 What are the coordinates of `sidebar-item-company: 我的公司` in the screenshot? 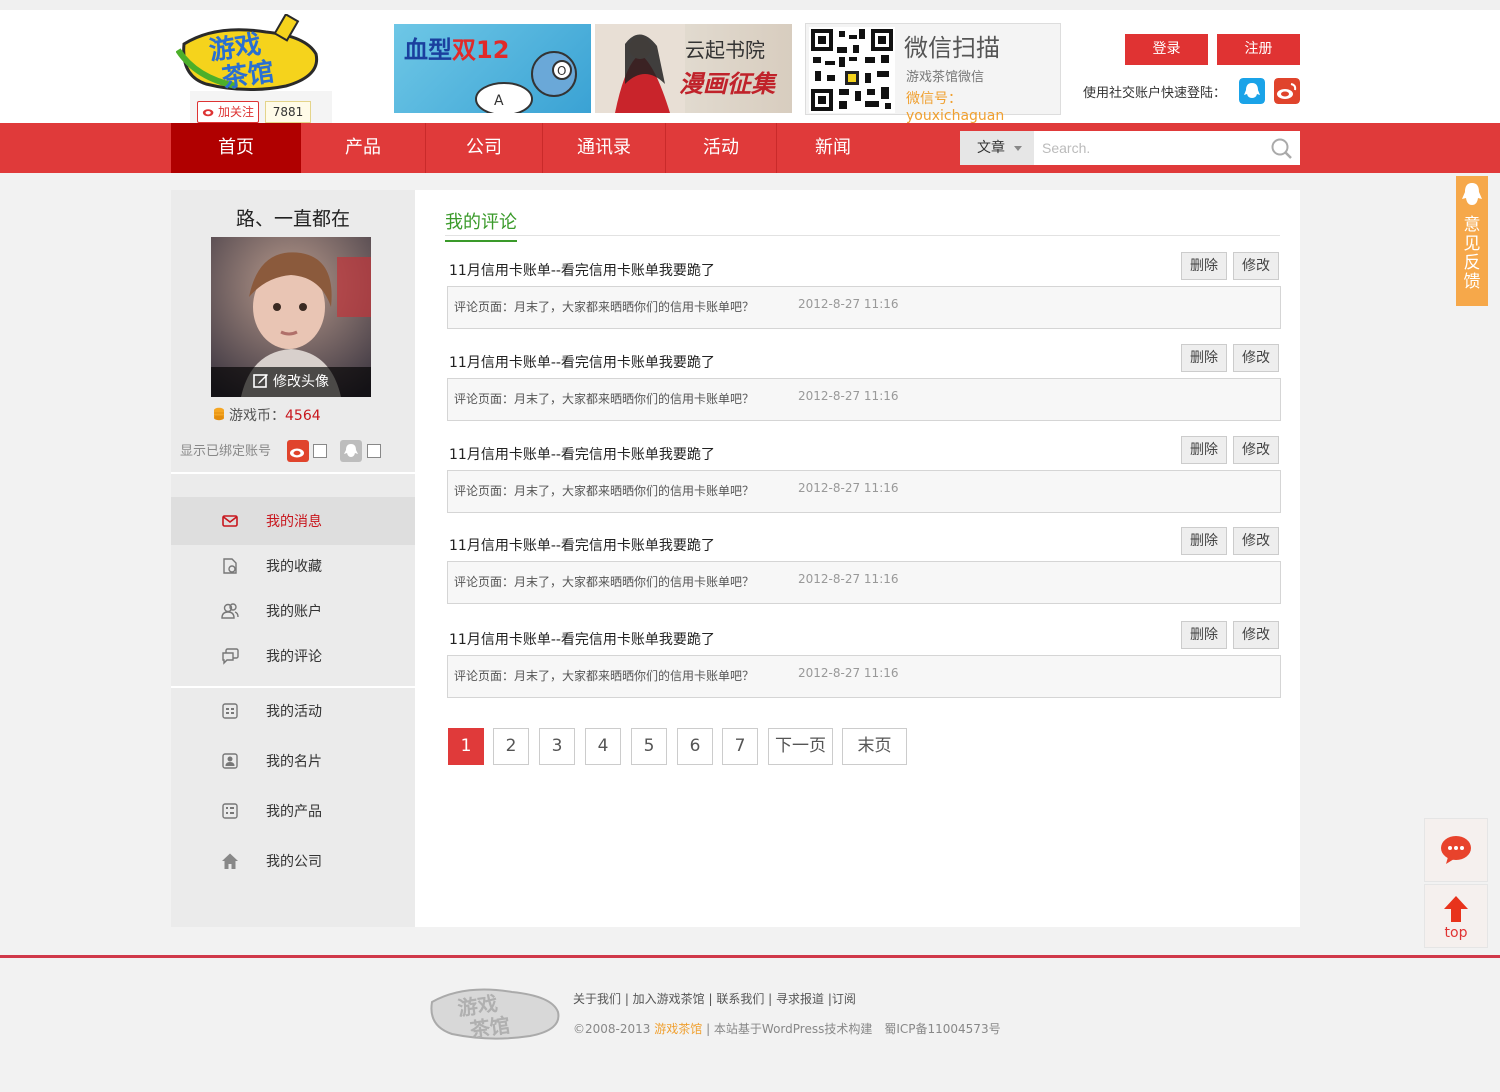 It's located at (293, 861).